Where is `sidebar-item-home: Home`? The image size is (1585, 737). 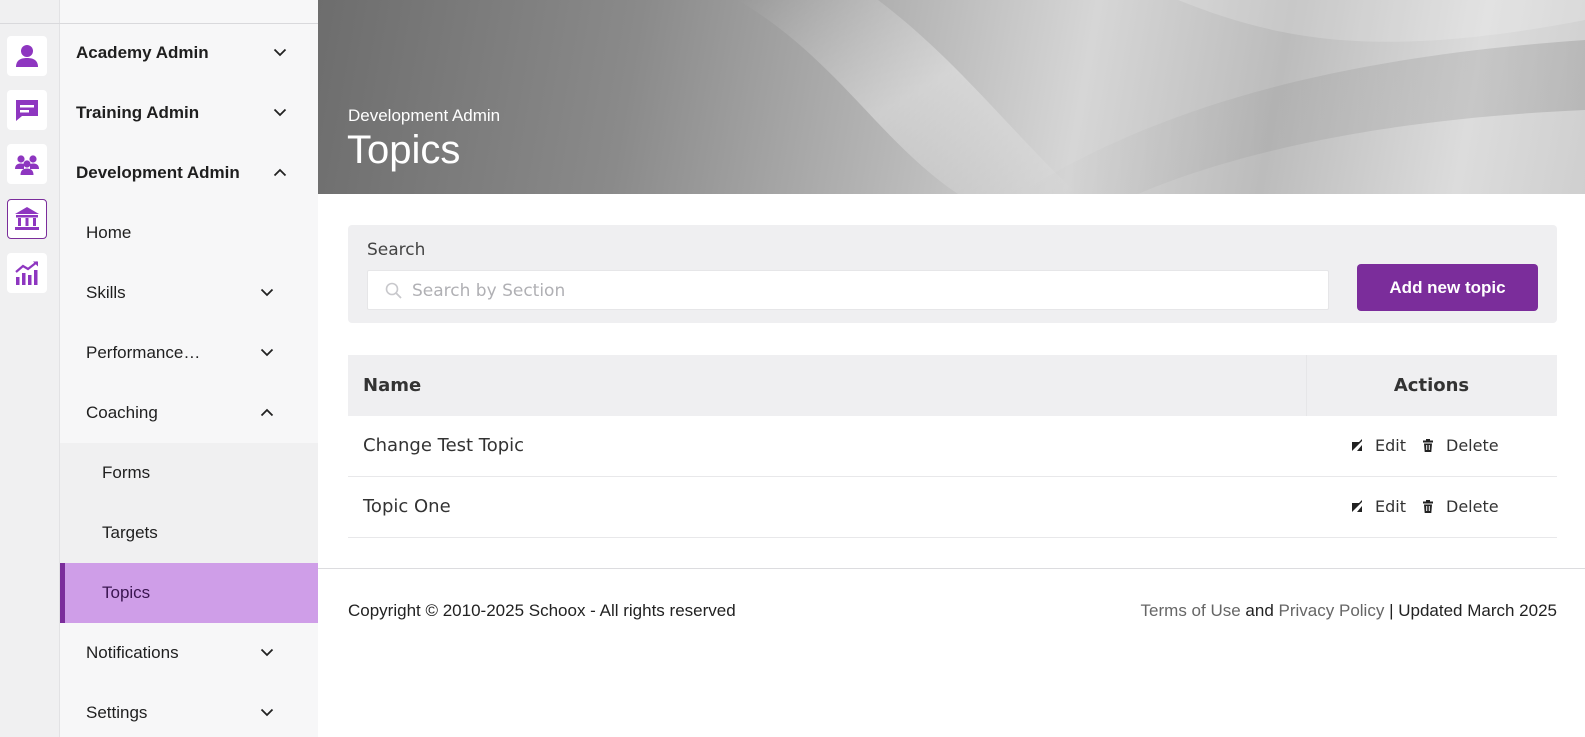 sidebar-item-home: Home is located at coordinates (189, 233).